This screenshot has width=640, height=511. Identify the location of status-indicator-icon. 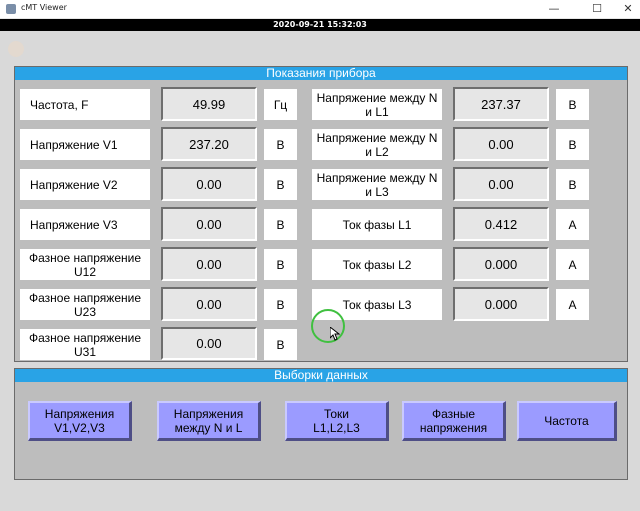
(16, 49).